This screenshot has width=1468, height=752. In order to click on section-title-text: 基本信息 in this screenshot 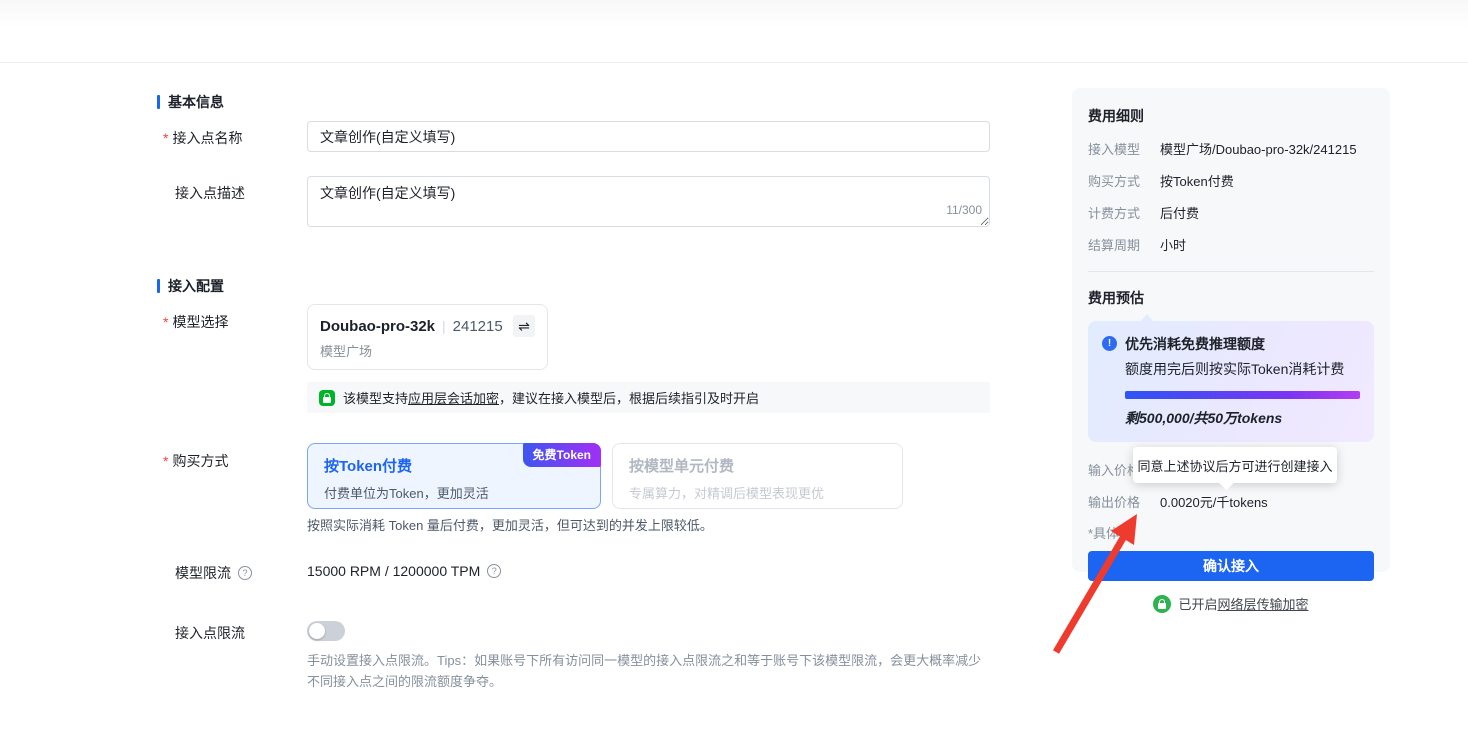, I will do `click(196, 102)`.